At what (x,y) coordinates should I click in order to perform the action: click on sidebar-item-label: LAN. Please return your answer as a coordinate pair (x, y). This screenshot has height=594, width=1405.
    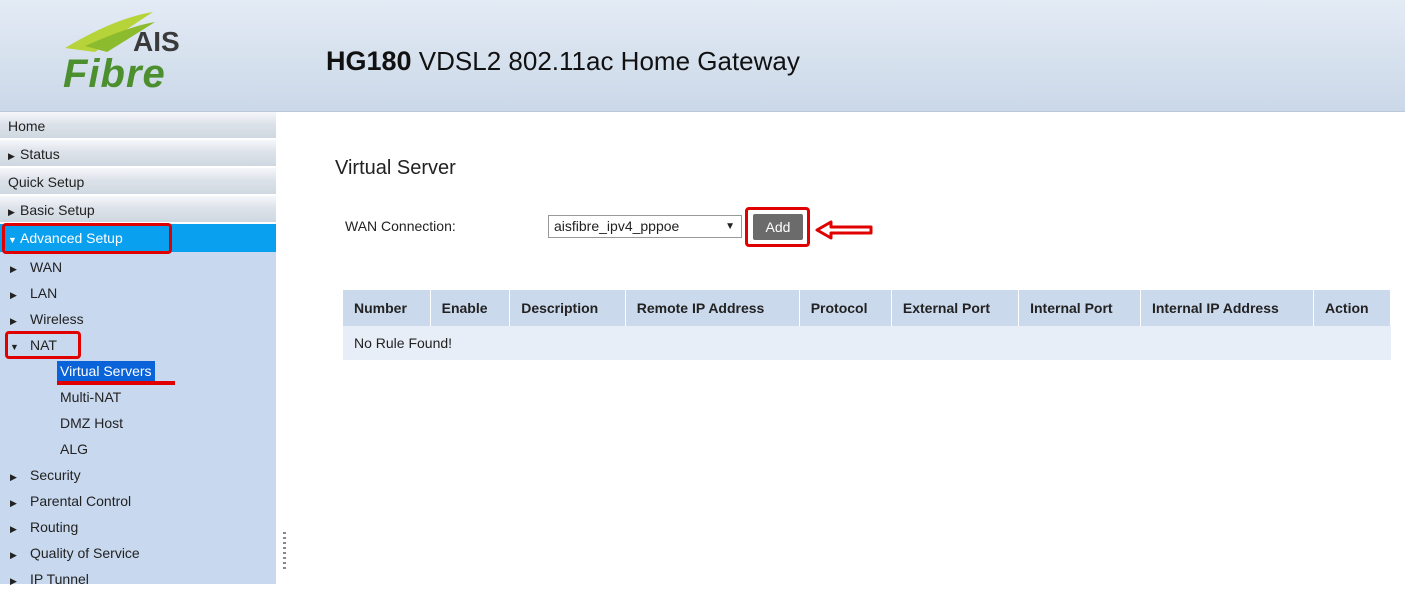
    Looking at the image, I should click on (44, 293).